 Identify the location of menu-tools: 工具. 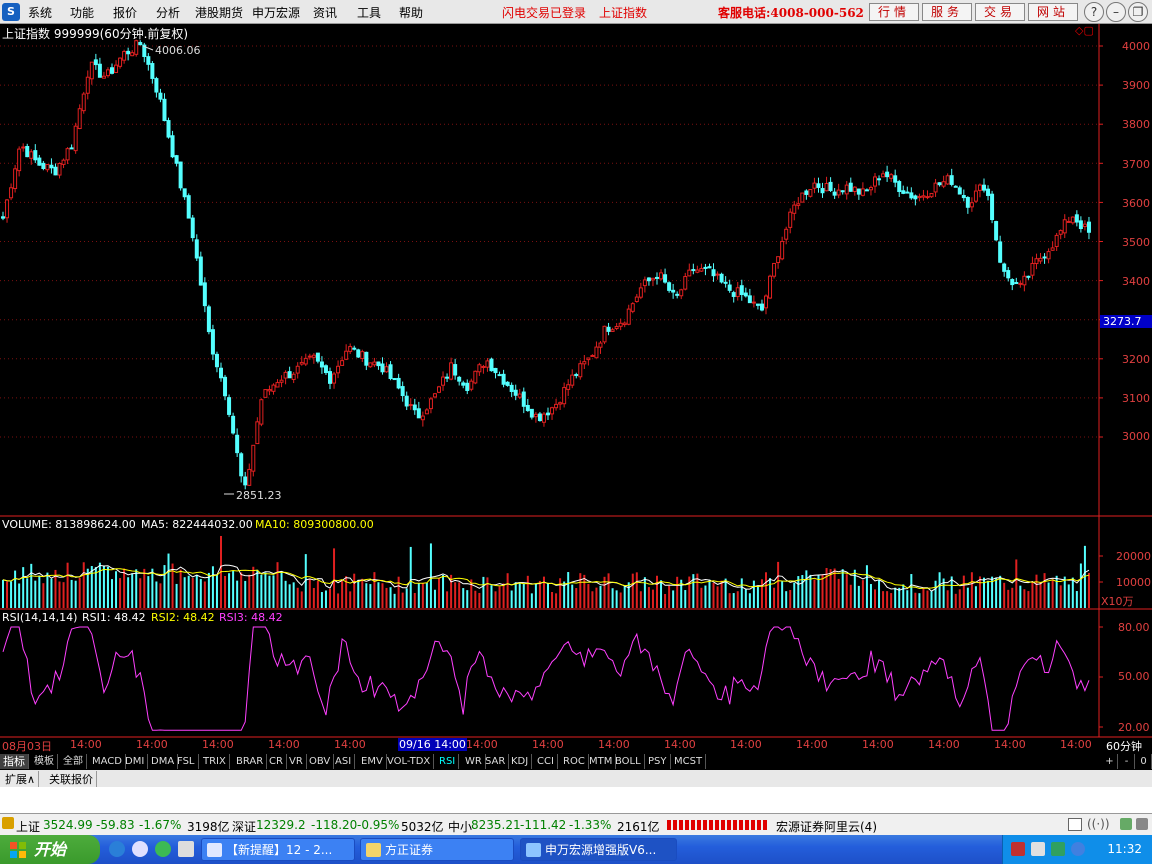
(369, 12).